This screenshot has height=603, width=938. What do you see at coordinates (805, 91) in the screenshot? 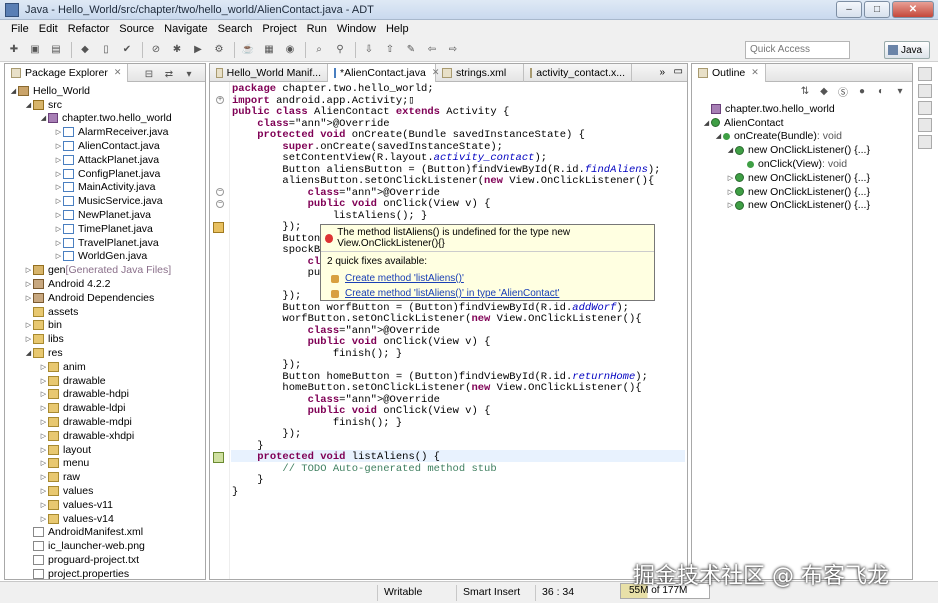
I see `sort-icon: ⇅` at bounding box center [805, 91].